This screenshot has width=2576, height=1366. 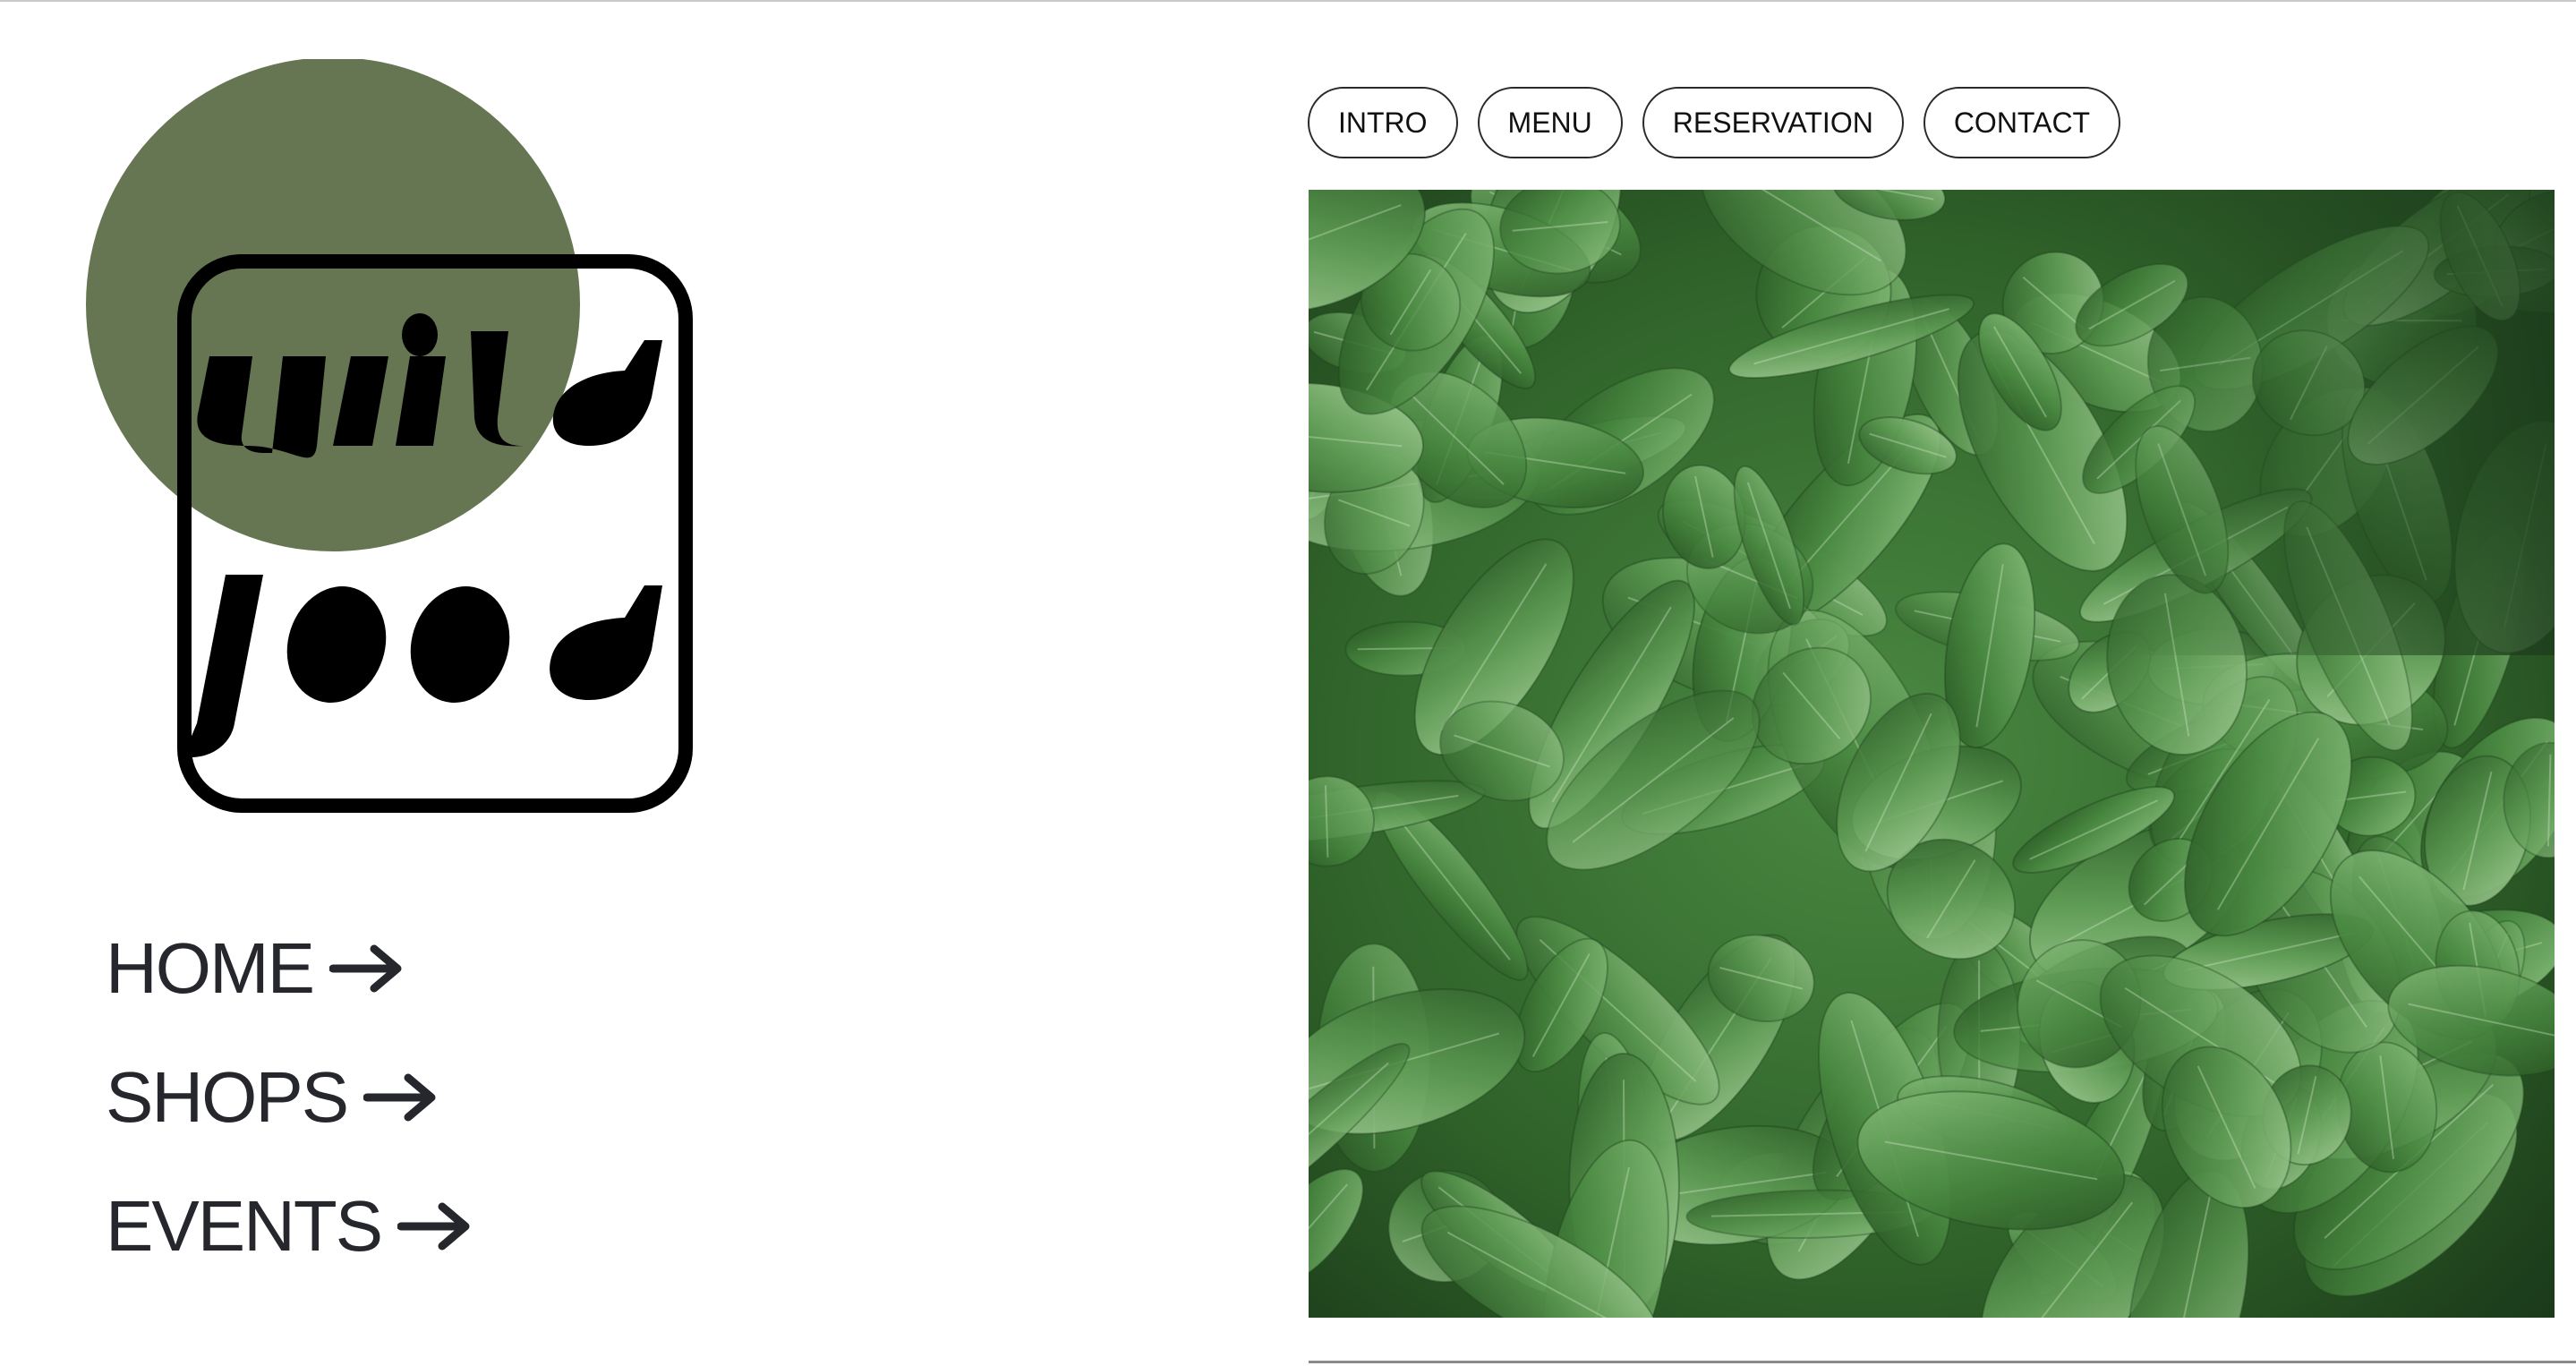 I want to click on nav-events-link: EVENTS, so click(x=419, y=1226).